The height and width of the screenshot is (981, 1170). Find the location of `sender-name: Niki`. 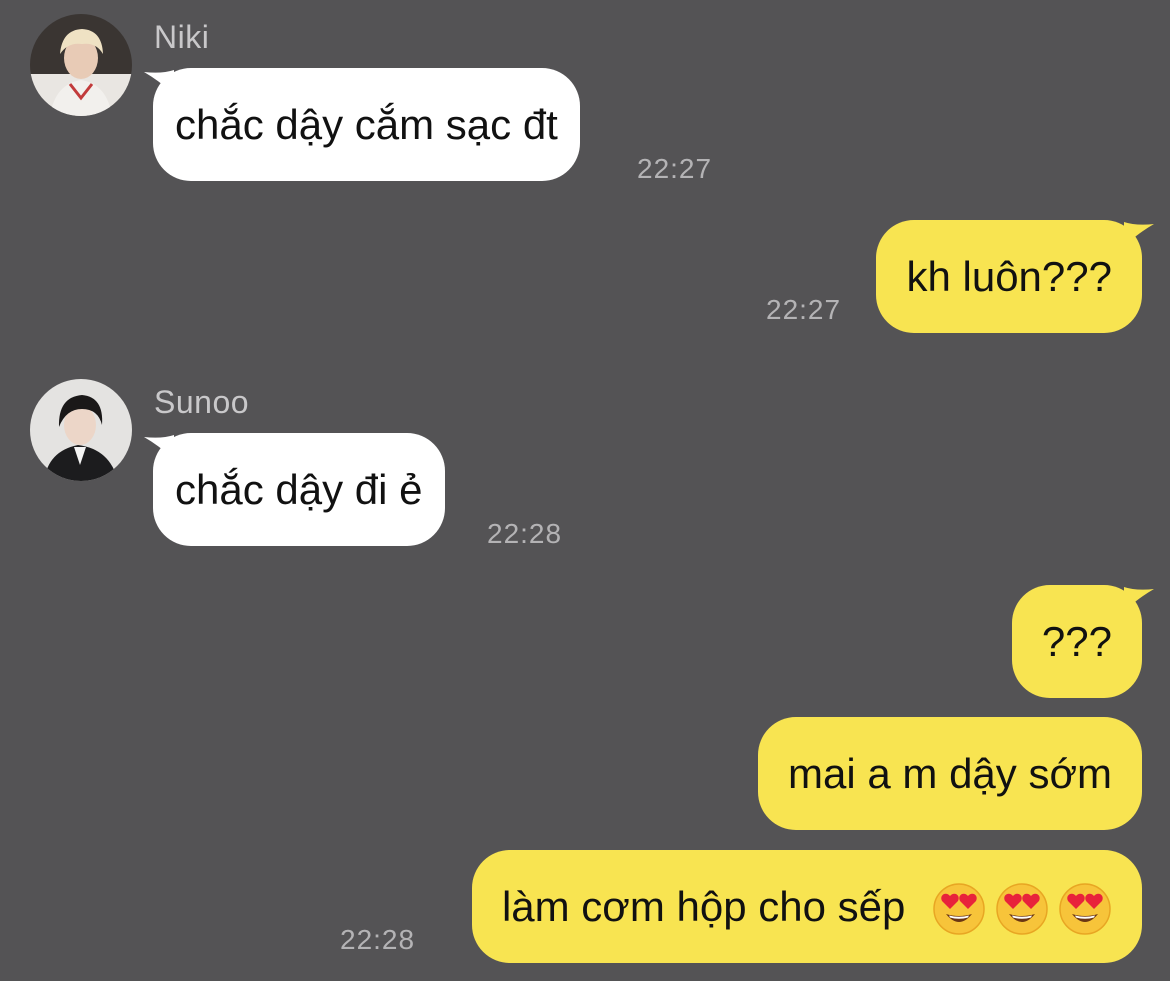

sender-name: Niki is located at coordinates (182, 37).